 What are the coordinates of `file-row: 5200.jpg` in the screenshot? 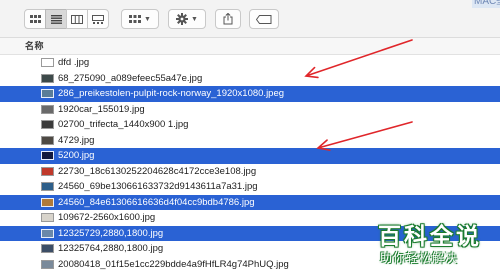 It's located at (250, 156).